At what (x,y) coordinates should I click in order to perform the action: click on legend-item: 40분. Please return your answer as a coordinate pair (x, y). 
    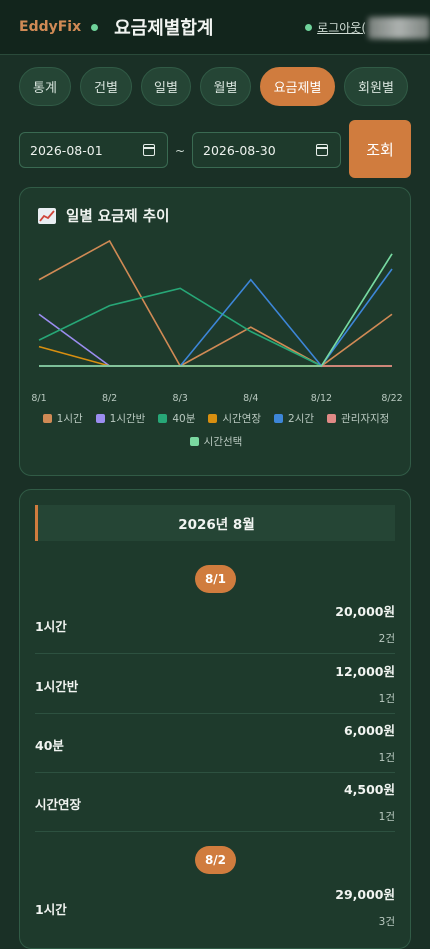
    Looking at the image, I should click on (176, 418).